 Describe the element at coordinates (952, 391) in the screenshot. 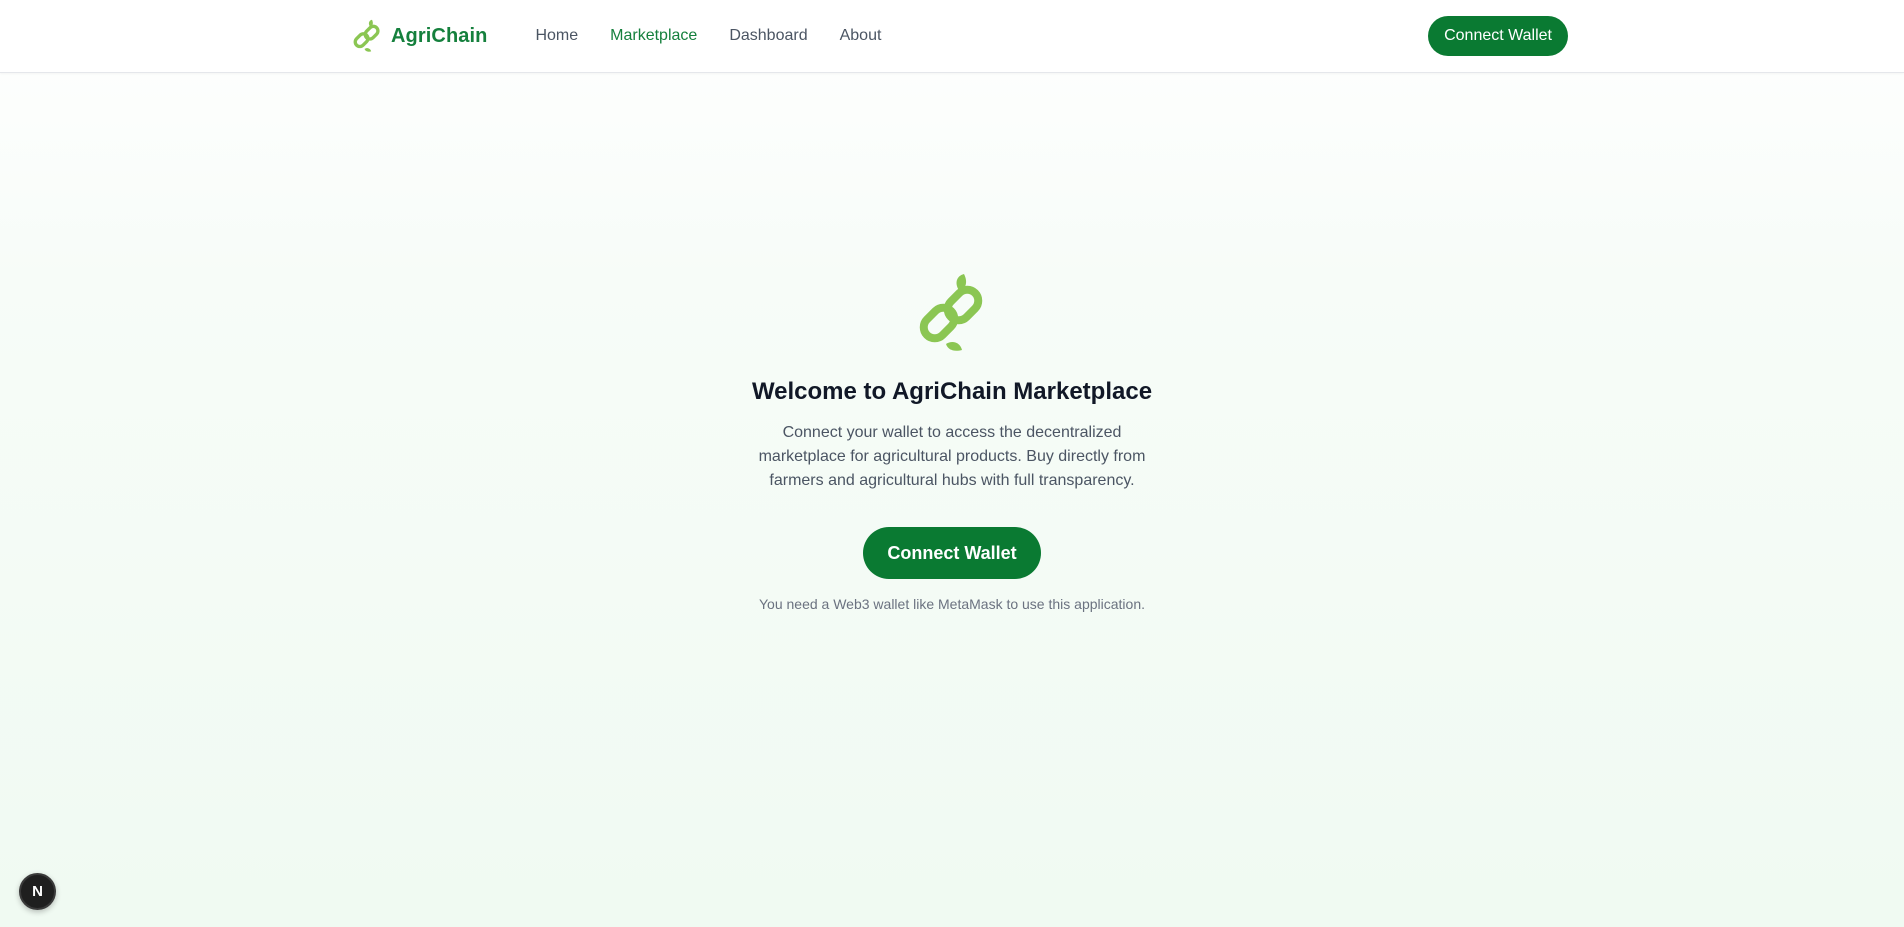

I see `hero-title: Welcome to AgriChain Marketplace` at that location.